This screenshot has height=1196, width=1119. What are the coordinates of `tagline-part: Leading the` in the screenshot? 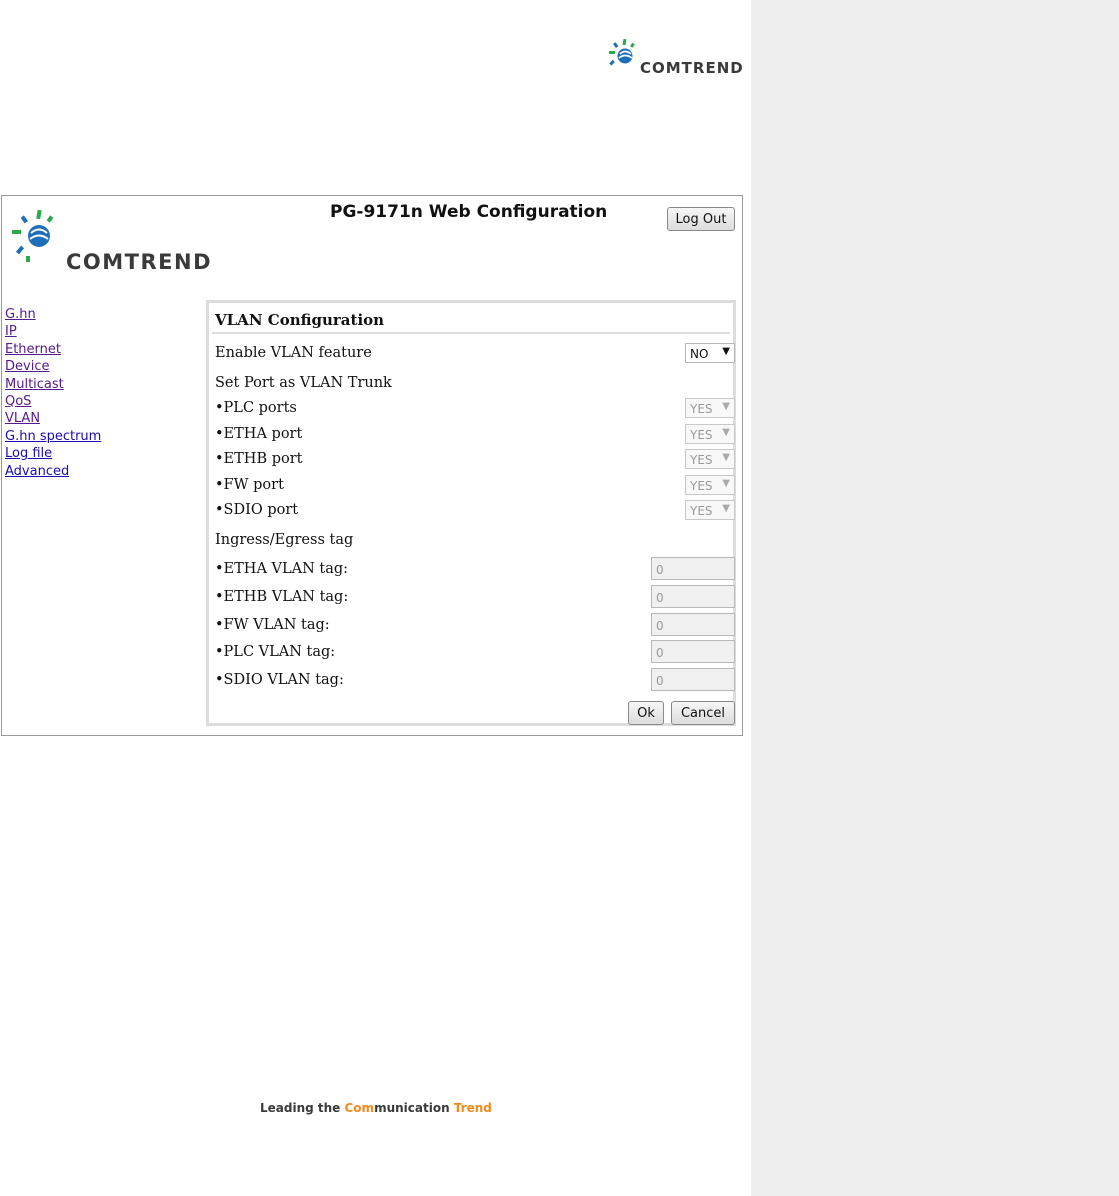 It's located at (302, 1108).